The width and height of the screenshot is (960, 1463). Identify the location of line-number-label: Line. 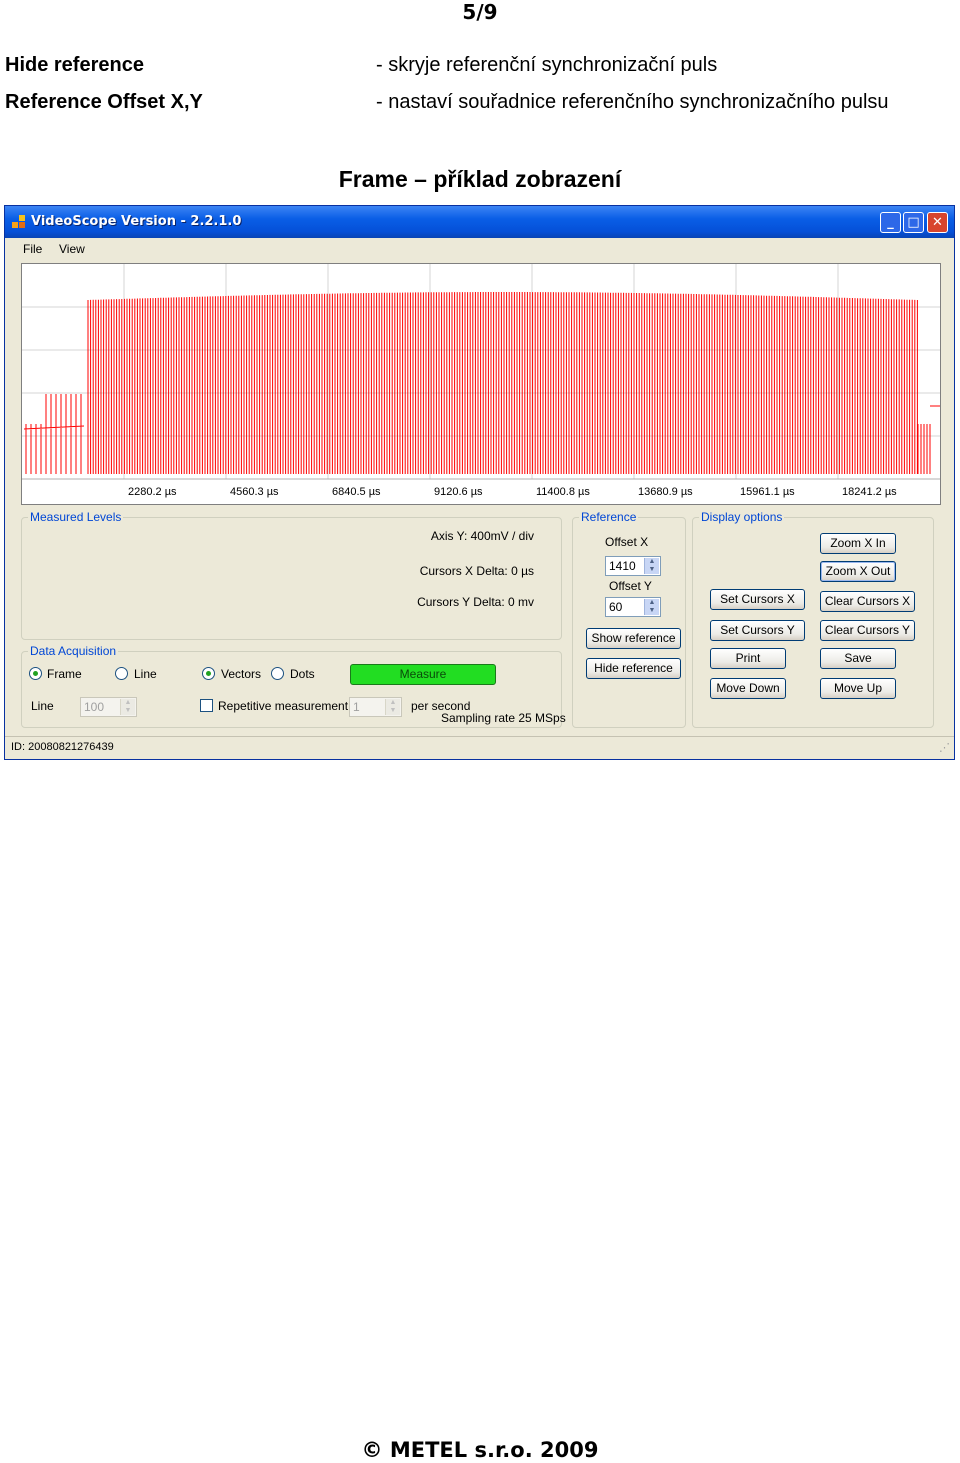
(42, 706).